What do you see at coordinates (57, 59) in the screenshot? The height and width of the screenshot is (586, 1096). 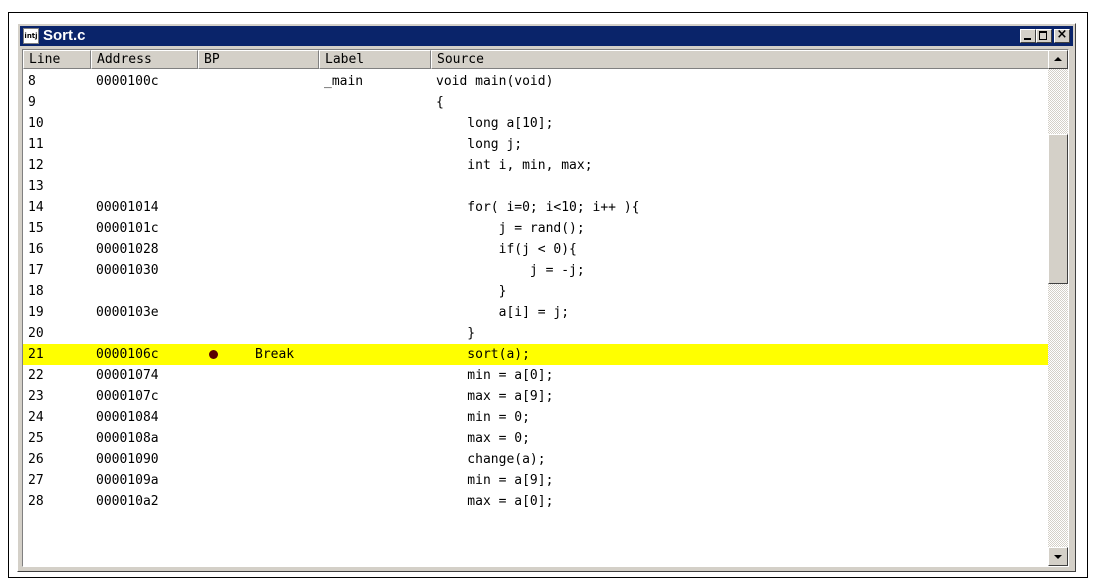 I see `column-header-line: Line` at bounding box center [57, 59].